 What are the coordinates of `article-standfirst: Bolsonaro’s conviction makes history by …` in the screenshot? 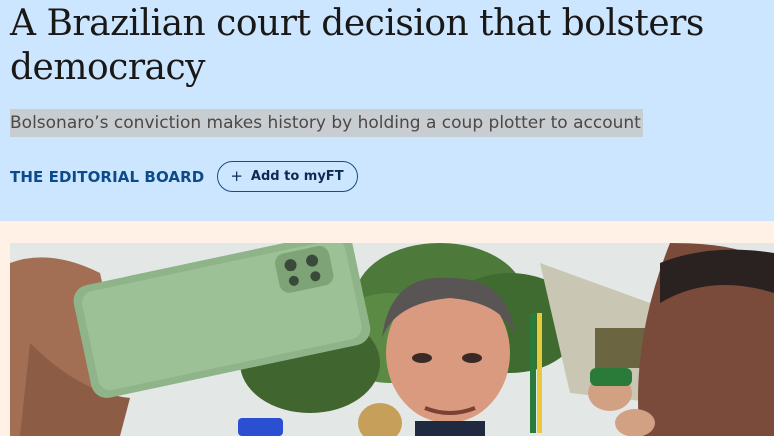 It's located at (326, 123).